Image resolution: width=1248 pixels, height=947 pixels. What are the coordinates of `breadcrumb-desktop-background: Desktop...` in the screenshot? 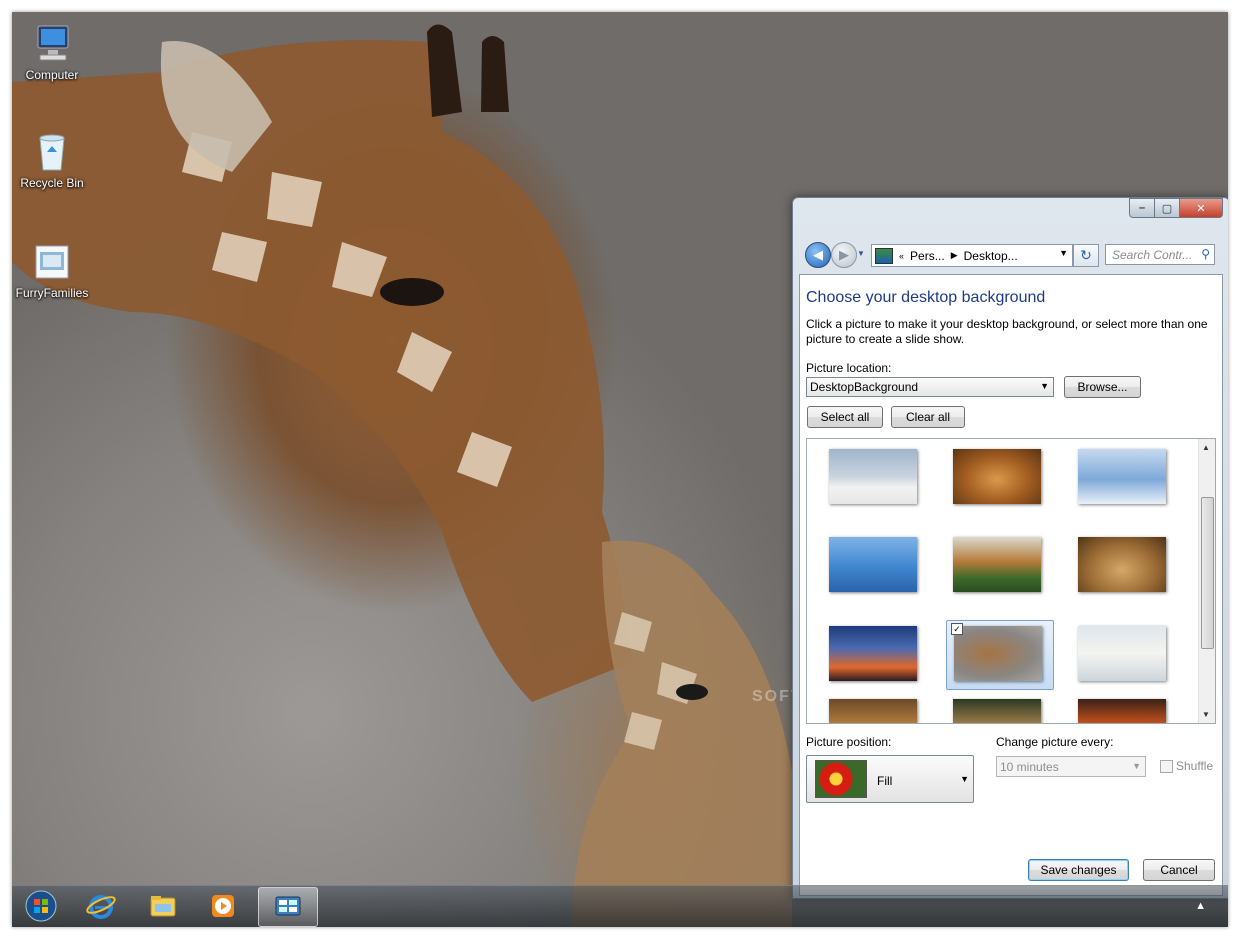 It's located at (991, 256).